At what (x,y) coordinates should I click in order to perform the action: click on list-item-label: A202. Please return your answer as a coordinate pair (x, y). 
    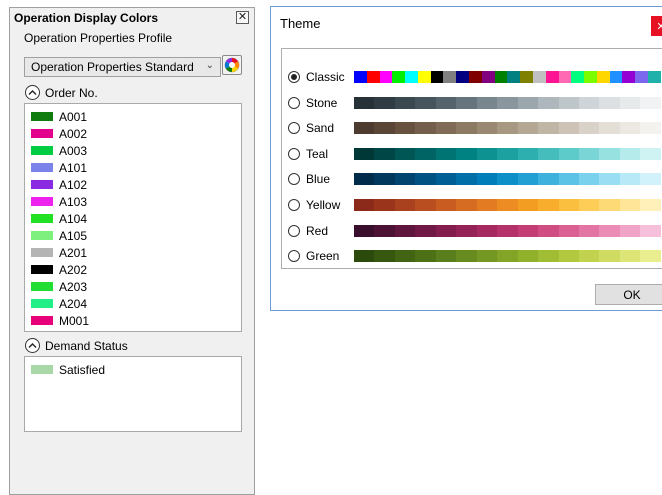
    Looking at the image, I should click on (73, 269).